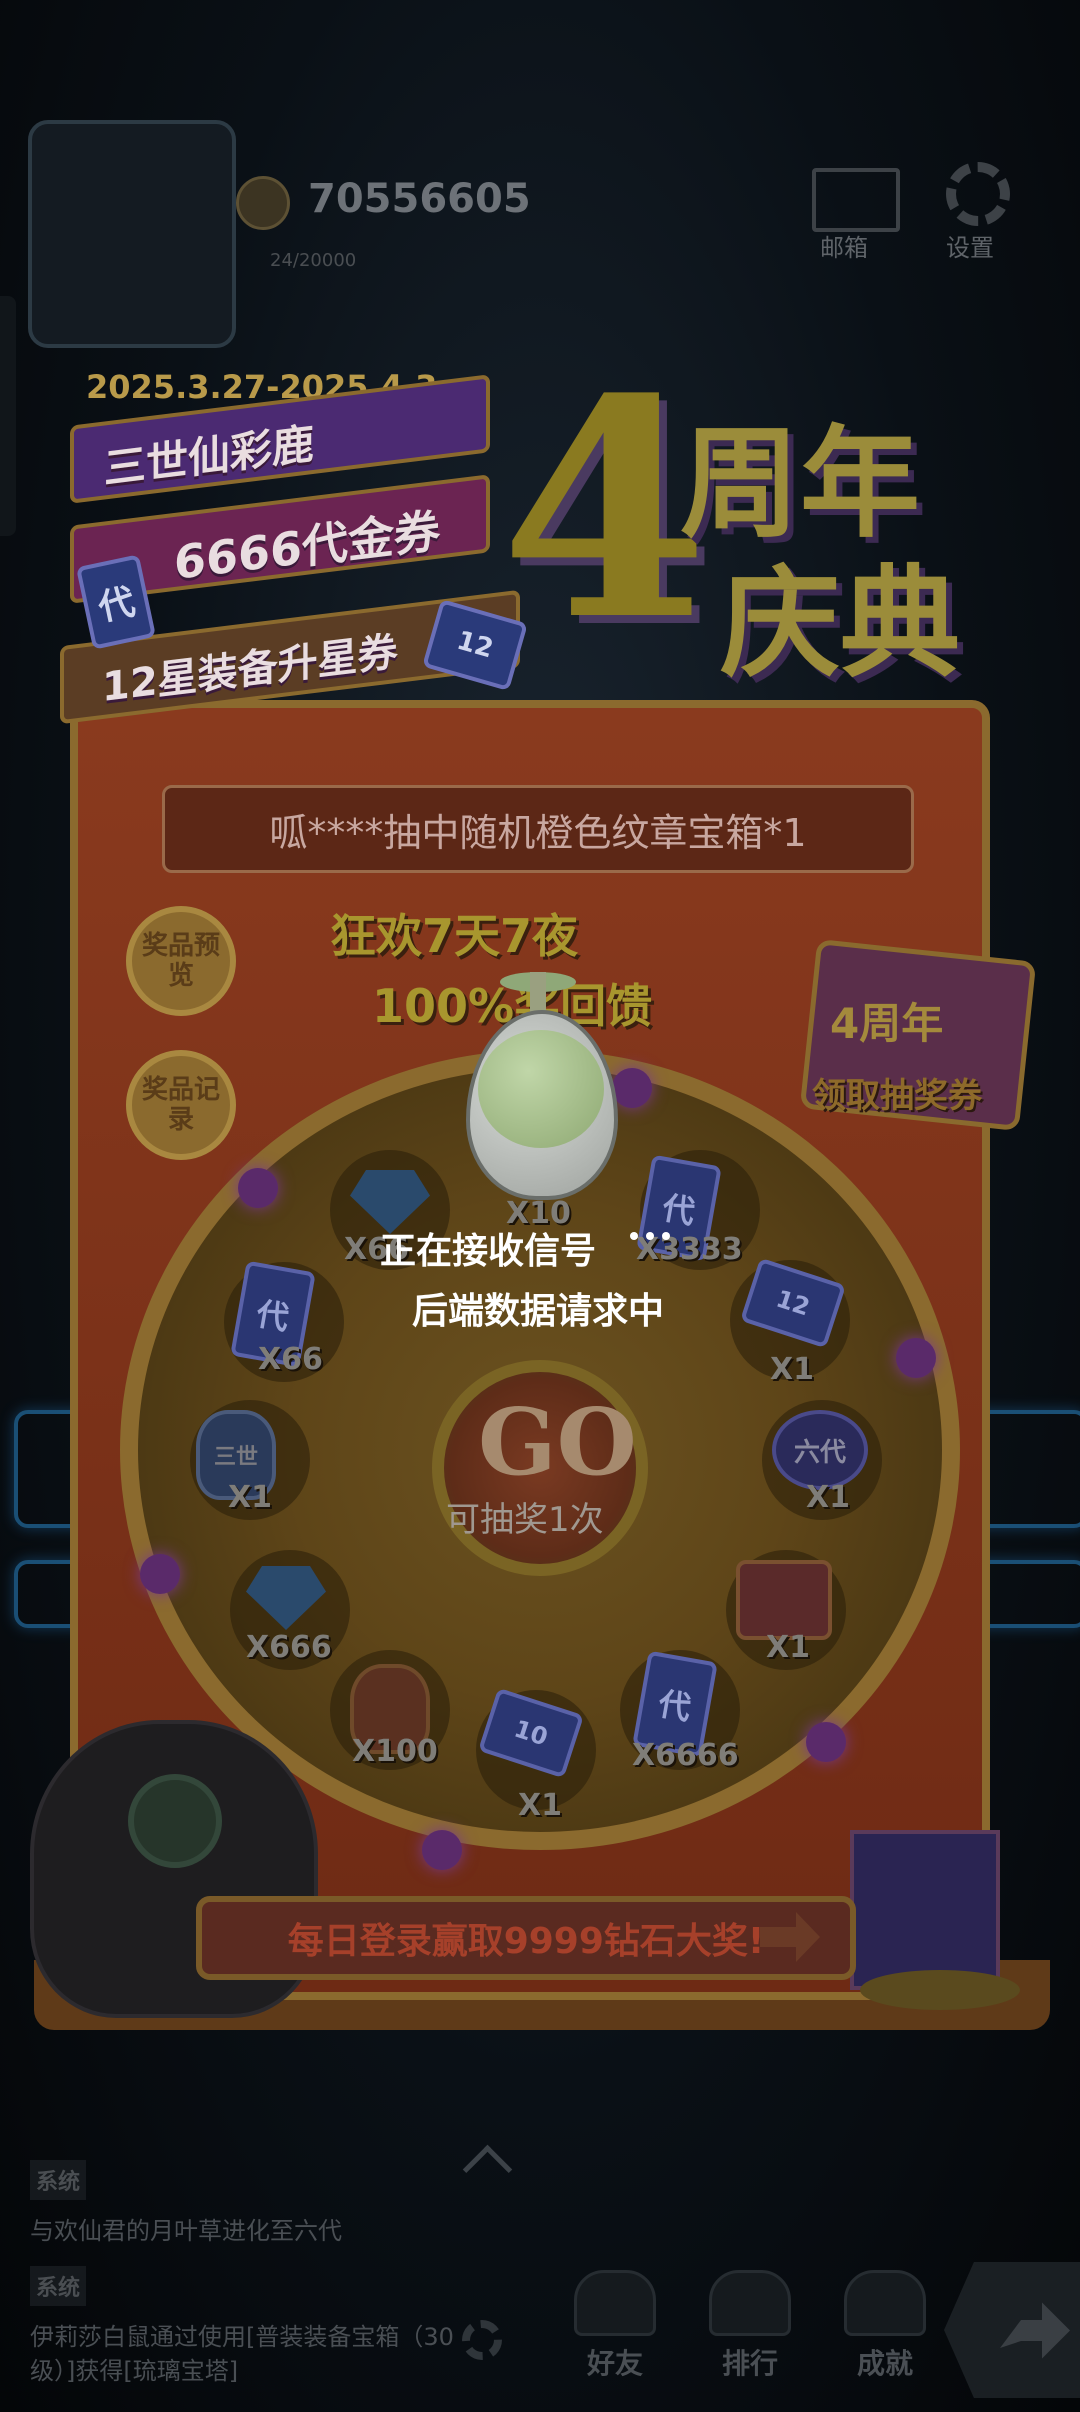 This screenshot has width=1080, height=2412. What do you see at coordinates (685, 1755) in the screenshot?
I see `prize-count: X6666` at bounding box center [685, 1755].